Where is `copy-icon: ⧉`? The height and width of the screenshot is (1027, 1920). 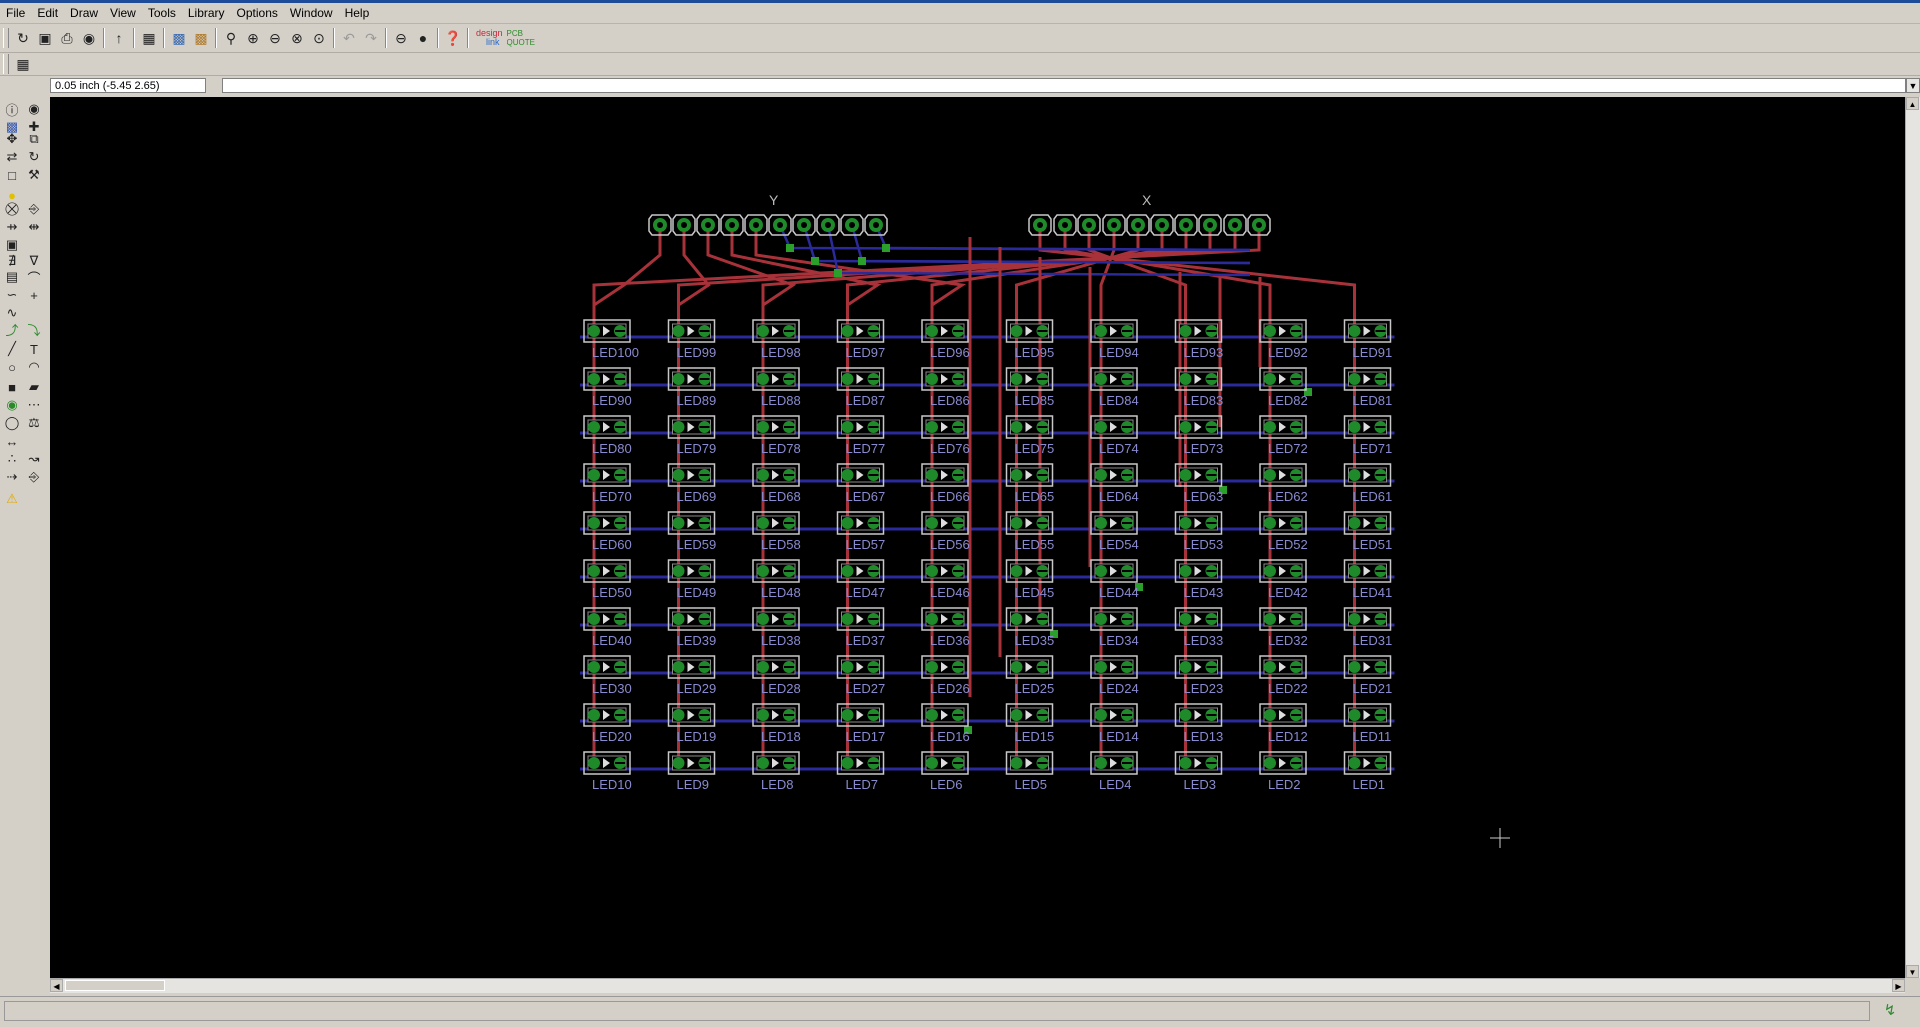
copy-icon: ⧉ is located at coordinates (34, 139).